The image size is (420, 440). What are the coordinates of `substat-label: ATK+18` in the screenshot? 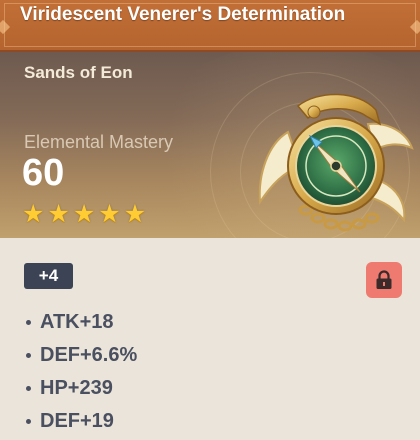 It's located at (77, 322).